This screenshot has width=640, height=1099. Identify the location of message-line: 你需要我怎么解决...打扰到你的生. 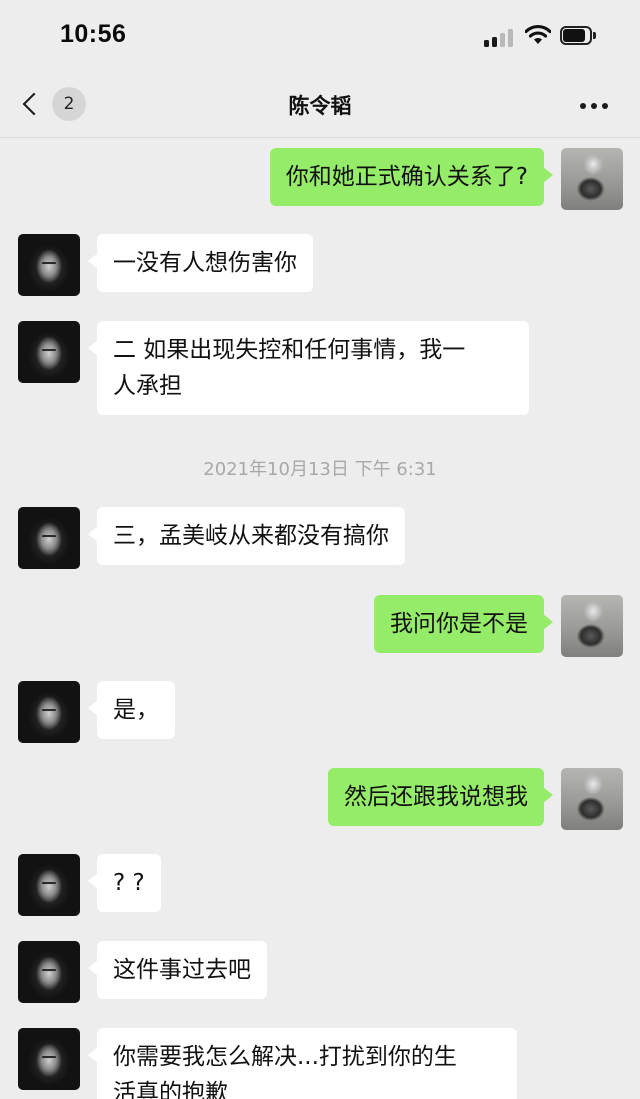
(285, 1057).